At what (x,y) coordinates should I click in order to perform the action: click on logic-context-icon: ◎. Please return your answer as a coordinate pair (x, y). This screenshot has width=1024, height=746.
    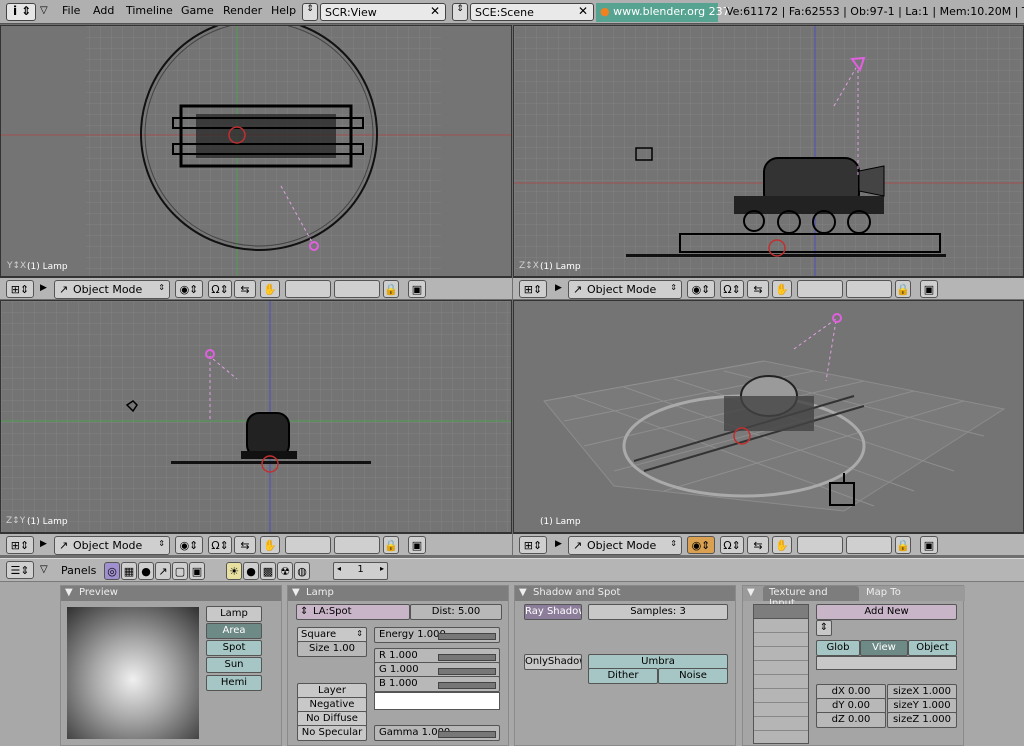
    Looking at the image, I should click on (112, 571).